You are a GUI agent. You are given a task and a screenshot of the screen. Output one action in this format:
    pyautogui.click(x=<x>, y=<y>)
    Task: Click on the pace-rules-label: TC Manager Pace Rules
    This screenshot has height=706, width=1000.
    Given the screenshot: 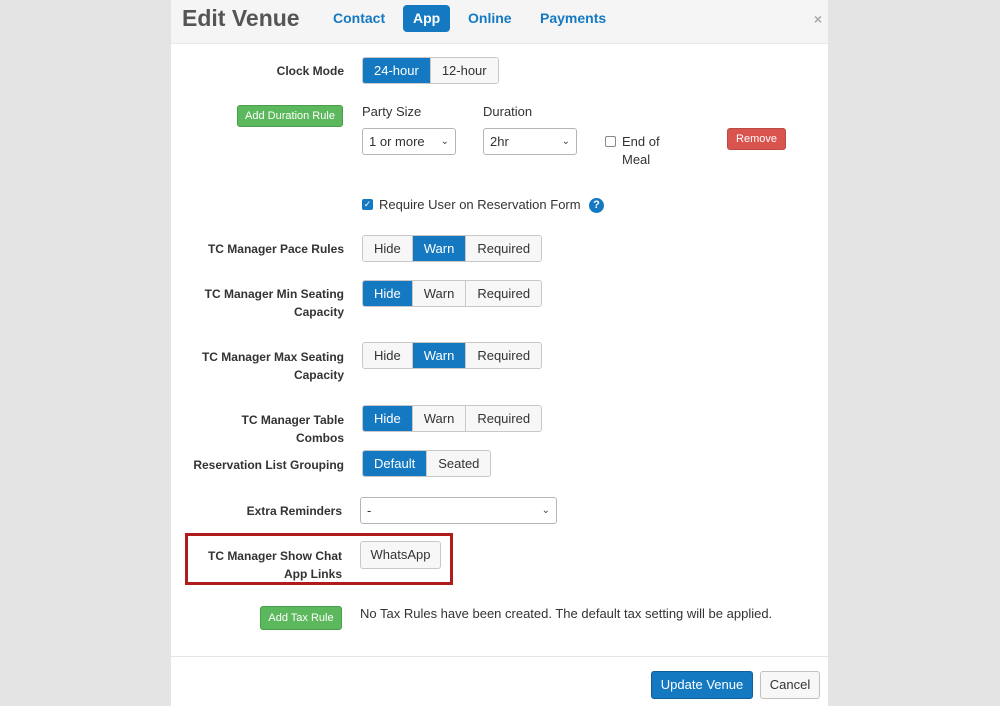 What is the action you would take?
    pyautogui.click(x=275, y=249)
    